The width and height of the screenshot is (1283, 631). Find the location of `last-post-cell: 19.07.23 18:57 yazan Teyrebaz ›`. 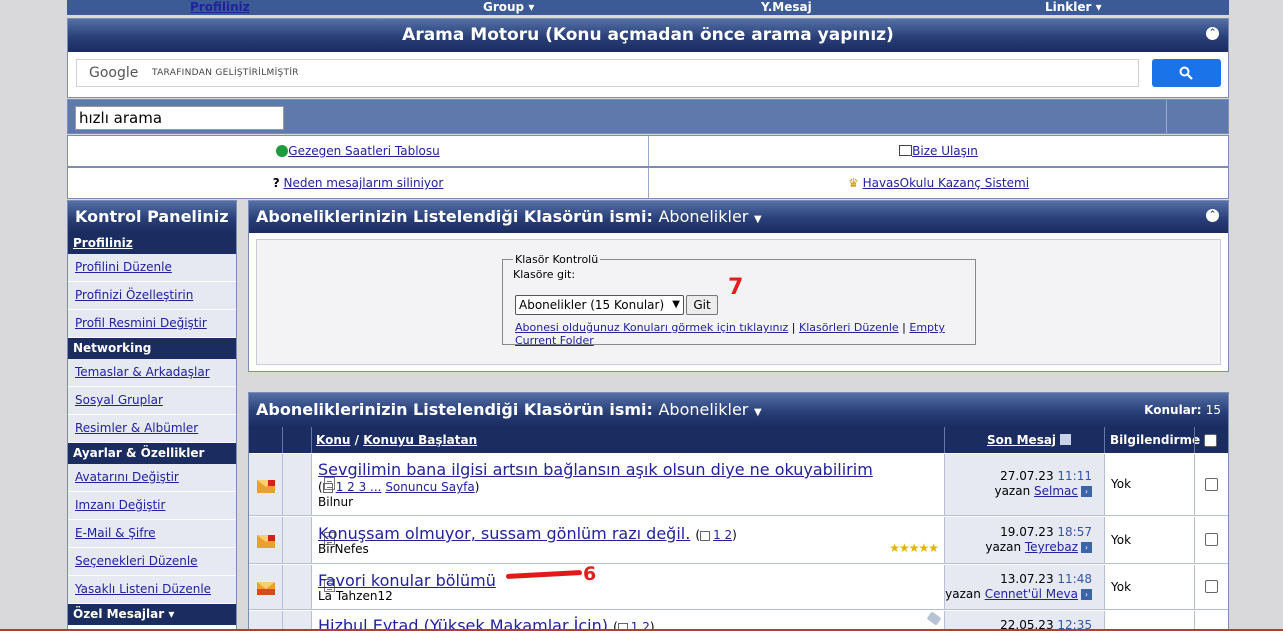

last-post-cell: 19.07.23 18:57 yazan Teyrebaz › is located at coordinates (1024, 540).